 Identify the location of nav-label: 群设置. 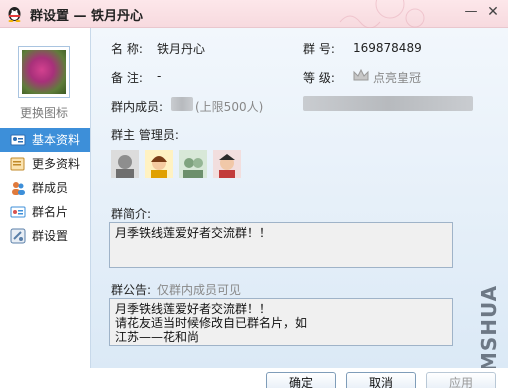
(50, 236).